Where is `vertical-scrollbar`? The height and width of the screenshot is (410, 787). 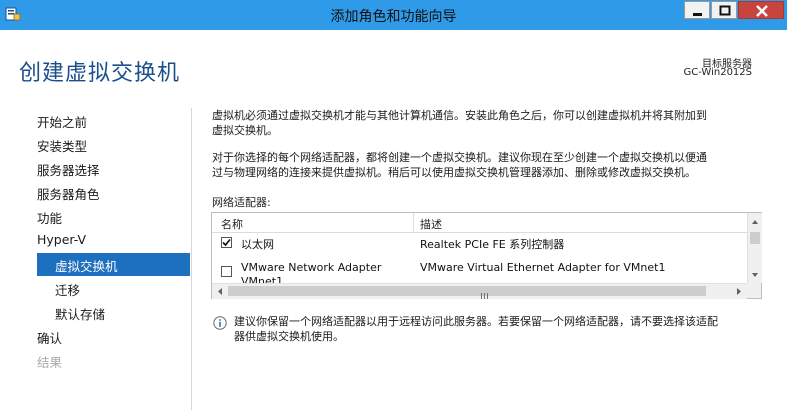 vertical-scrollbar is located at coordinates (754, 248).